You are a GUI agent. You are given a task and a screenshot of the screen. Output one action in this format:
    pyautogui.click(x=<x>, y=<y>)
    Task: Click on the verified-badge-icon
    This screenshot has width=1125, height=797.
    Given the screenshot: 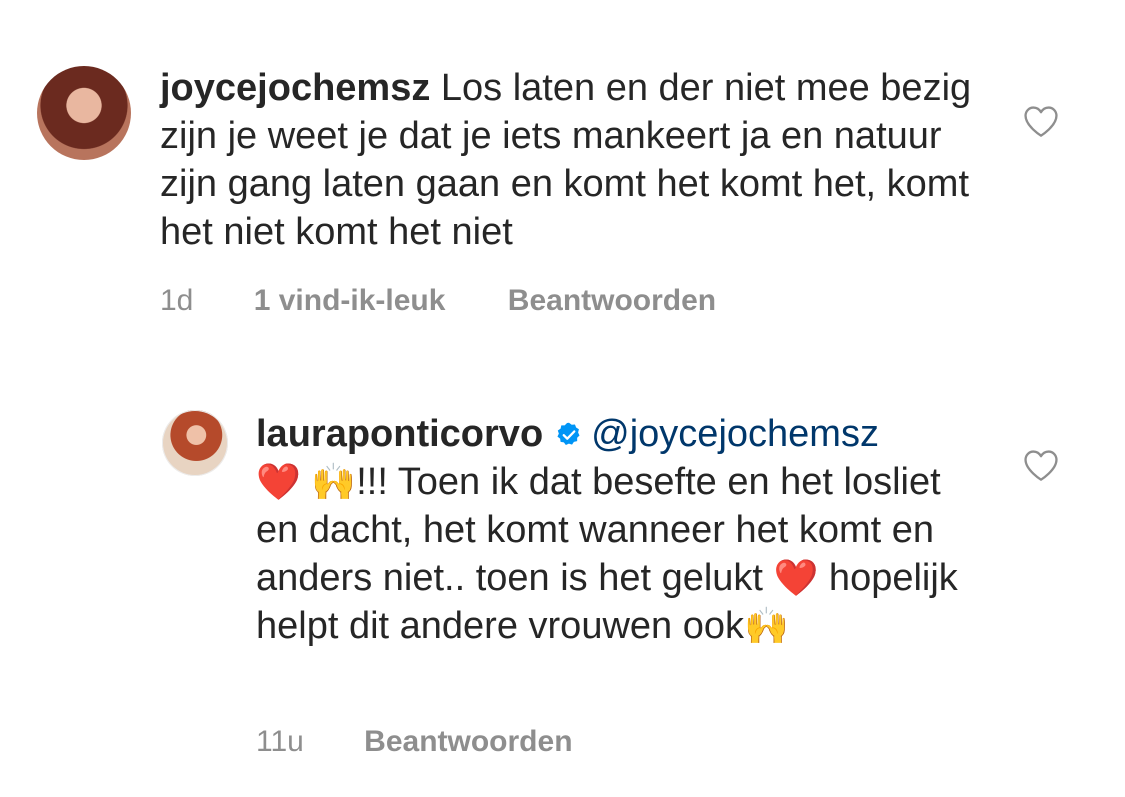 What is the action you would take?
    pyautogui.click(x=568, y=434)
    